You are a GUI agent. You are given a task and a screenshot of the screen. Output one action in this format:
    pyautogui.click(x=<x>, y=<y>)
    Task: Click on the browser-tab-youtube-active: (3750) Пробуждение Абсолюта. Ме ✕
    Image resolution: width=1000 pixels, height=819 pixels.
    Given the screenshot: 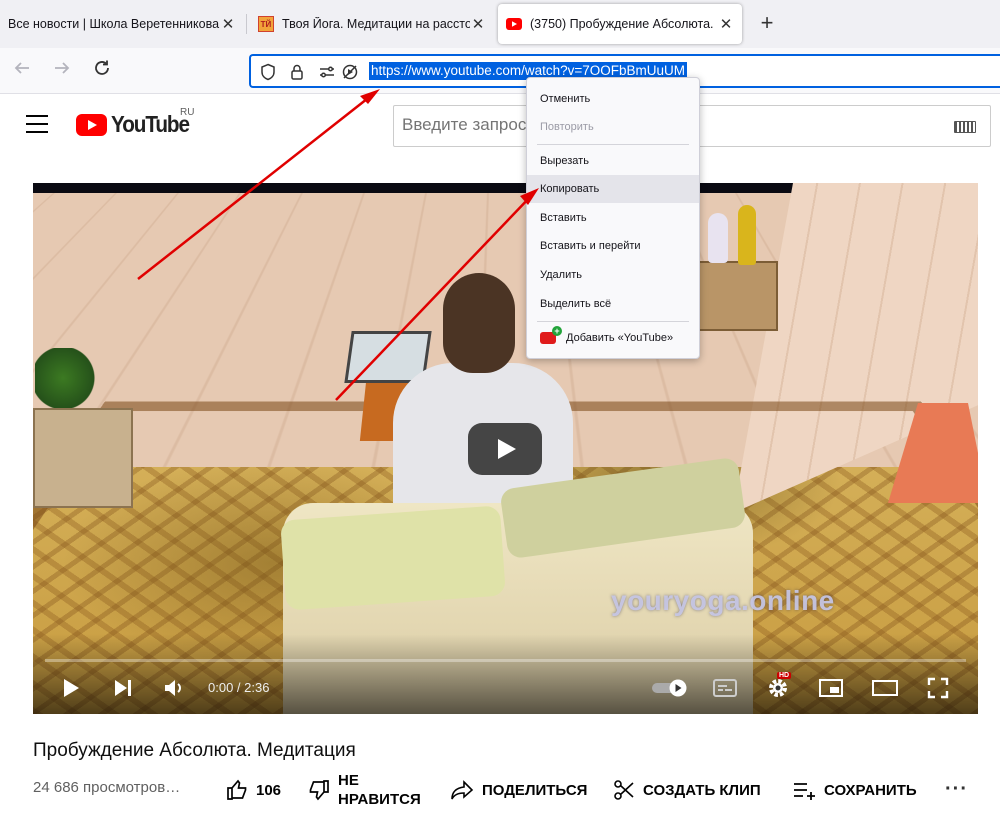 What is the action you would take?
    pyautogui.click(x=620, y=24)
    